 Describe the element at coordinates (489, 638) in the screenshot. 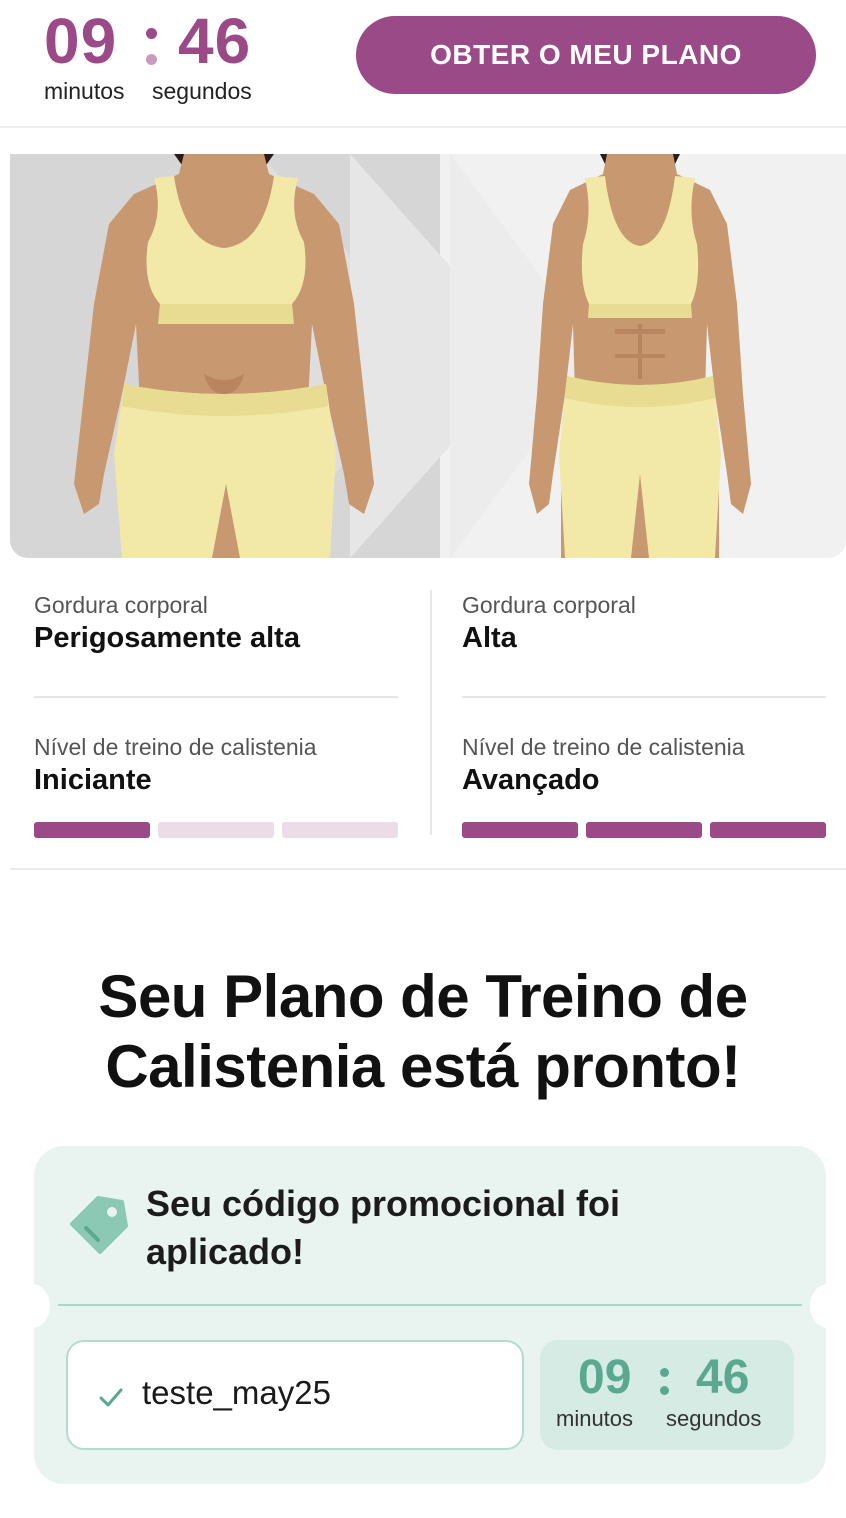

I see `body-fat-value: Alta` at that location.